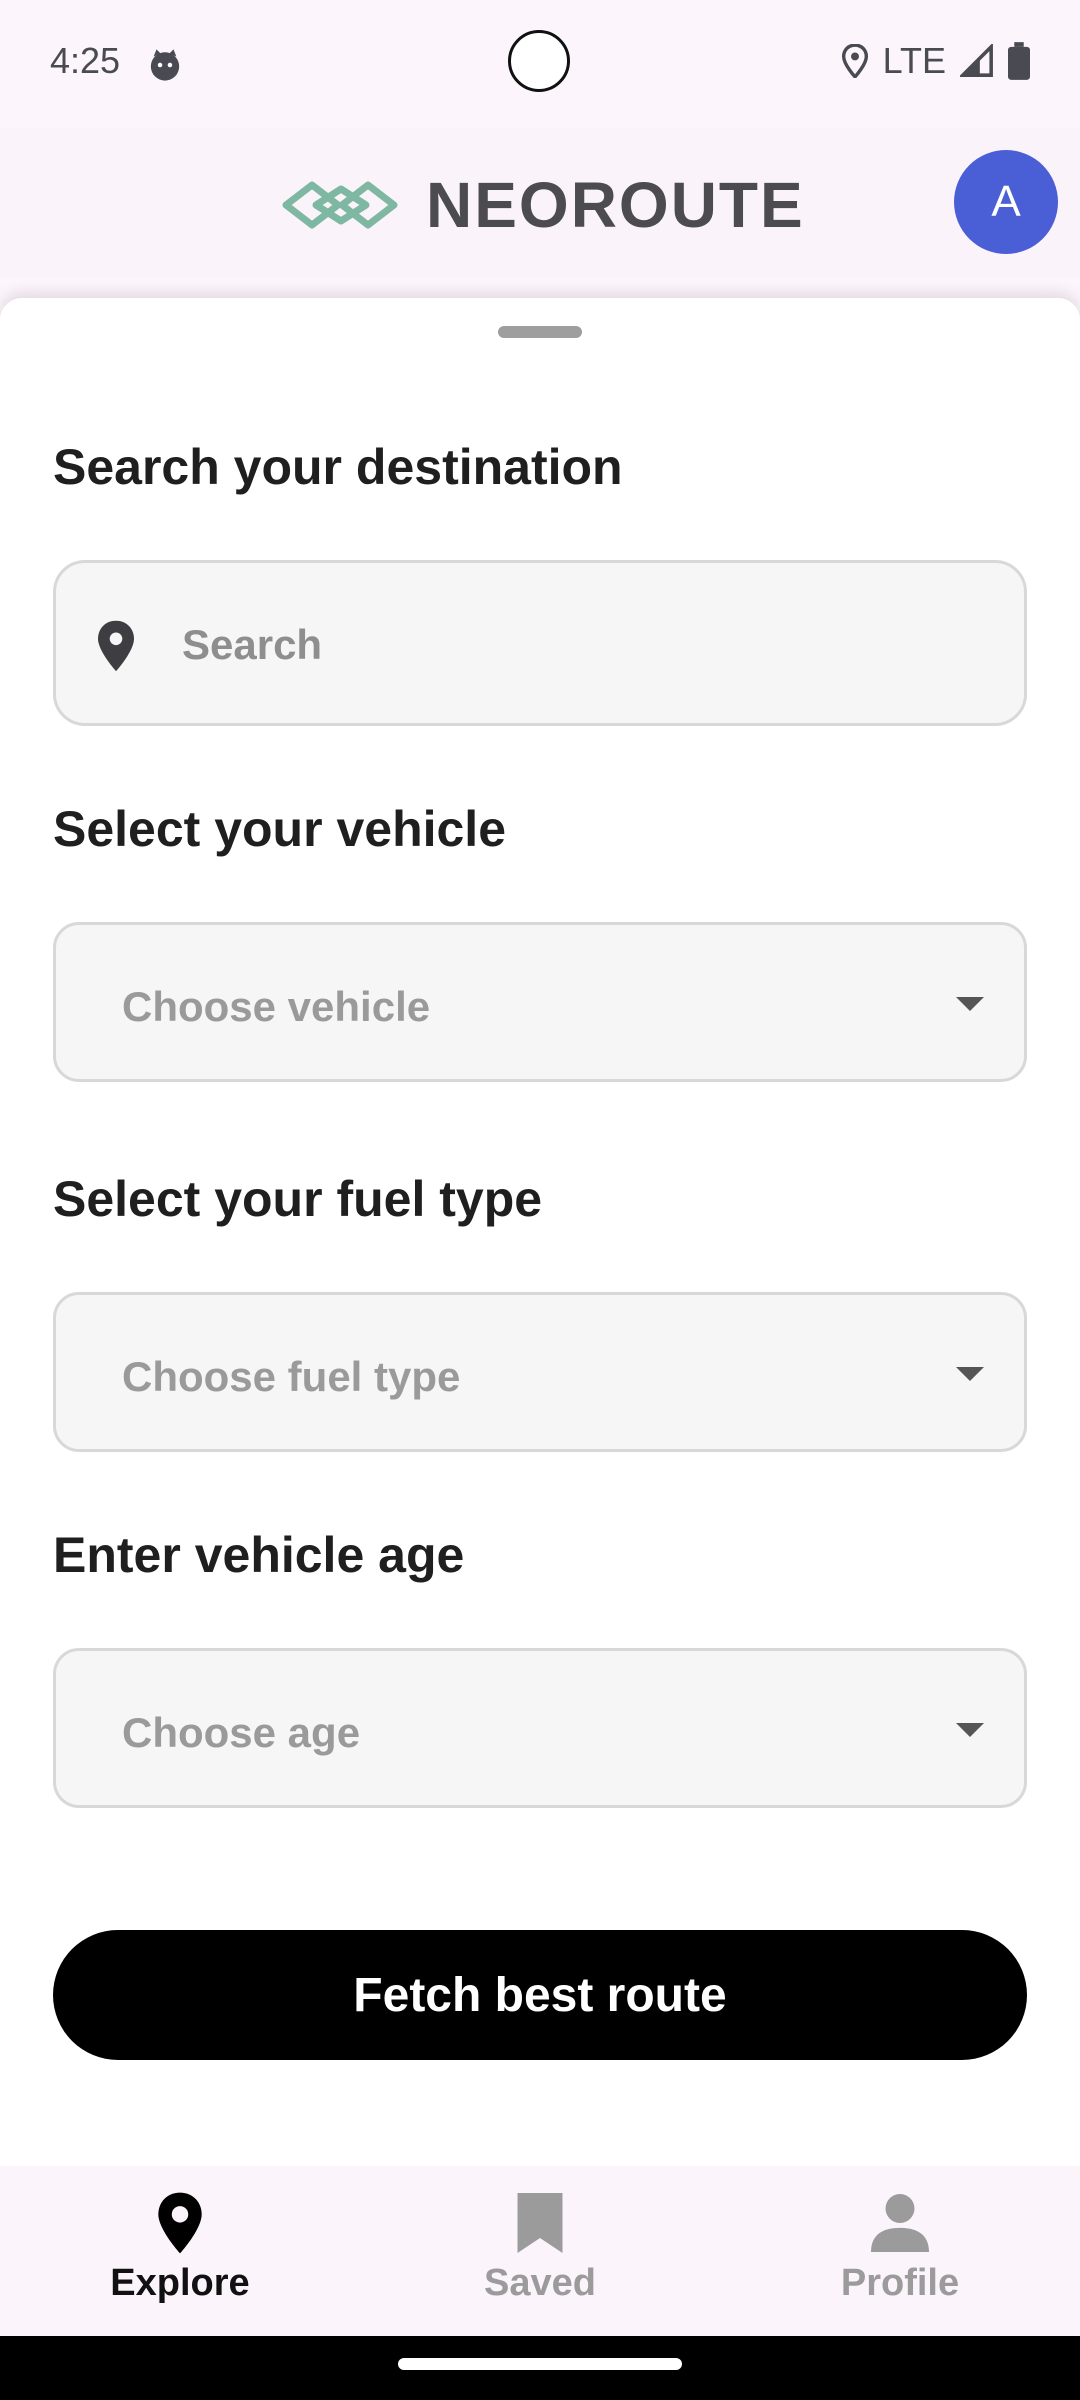 The height and width of the screenshot is (2400, 1080). What do you see at coordinates (540, 1002) in the screenshot?
I see `vehicle-dropdown: Choose vehicle` at bounding box center [540, 1002].